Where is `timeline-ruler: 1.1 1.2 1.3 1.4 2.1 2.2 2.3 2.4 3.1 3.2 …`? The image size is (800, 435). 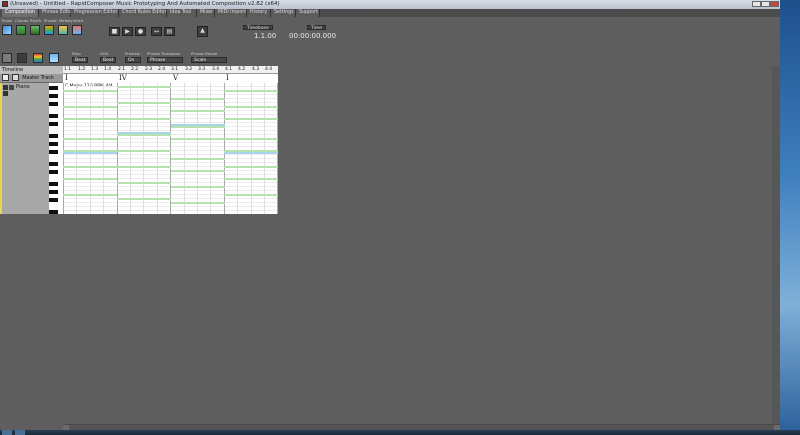 timeline-ruler: 1.1 1.2 1.3 1.4 2.1 2.2 2.3 2.4 3.1 3.2 … is located at coordinates (170, 70).